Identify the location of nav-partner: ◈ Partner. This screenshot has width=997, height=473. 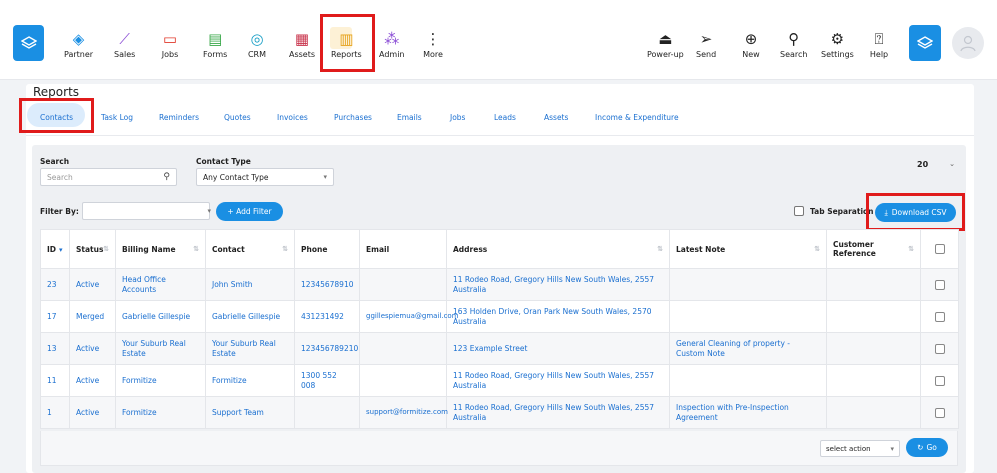
(78, 44).